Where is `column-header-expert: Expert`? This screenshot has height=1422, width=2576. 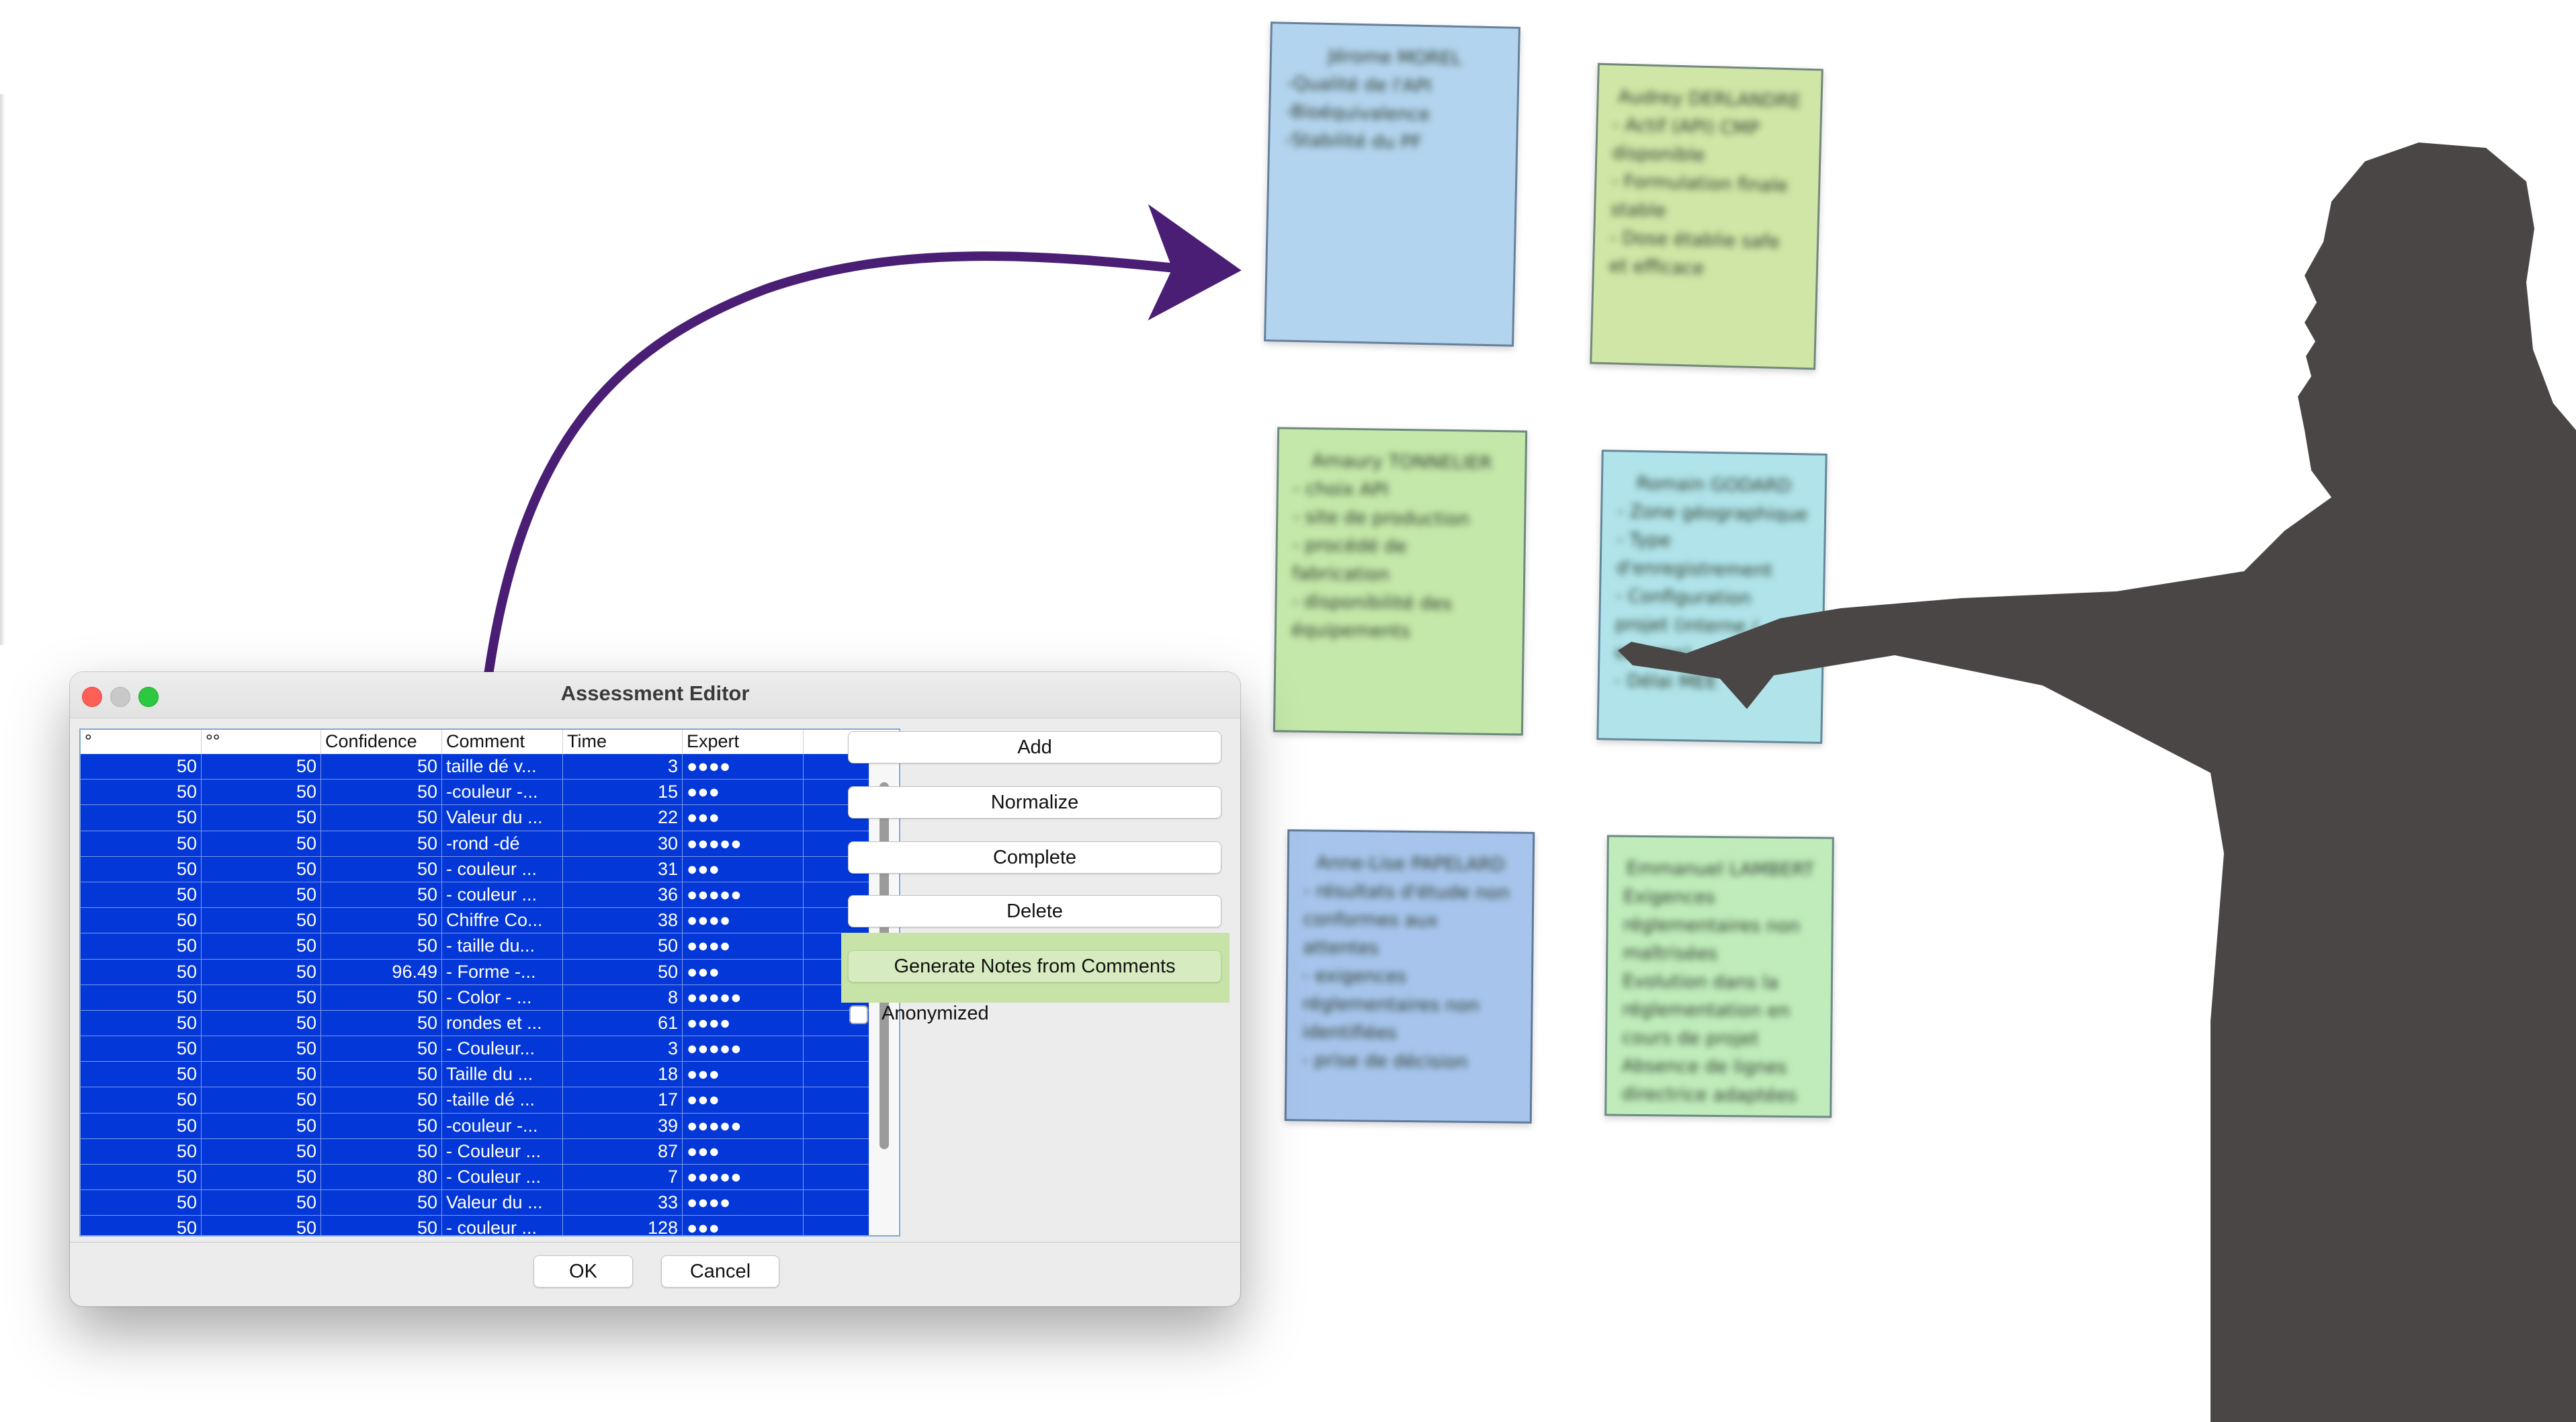
column-header-expert: Expert is located at coordinates (743, 742).